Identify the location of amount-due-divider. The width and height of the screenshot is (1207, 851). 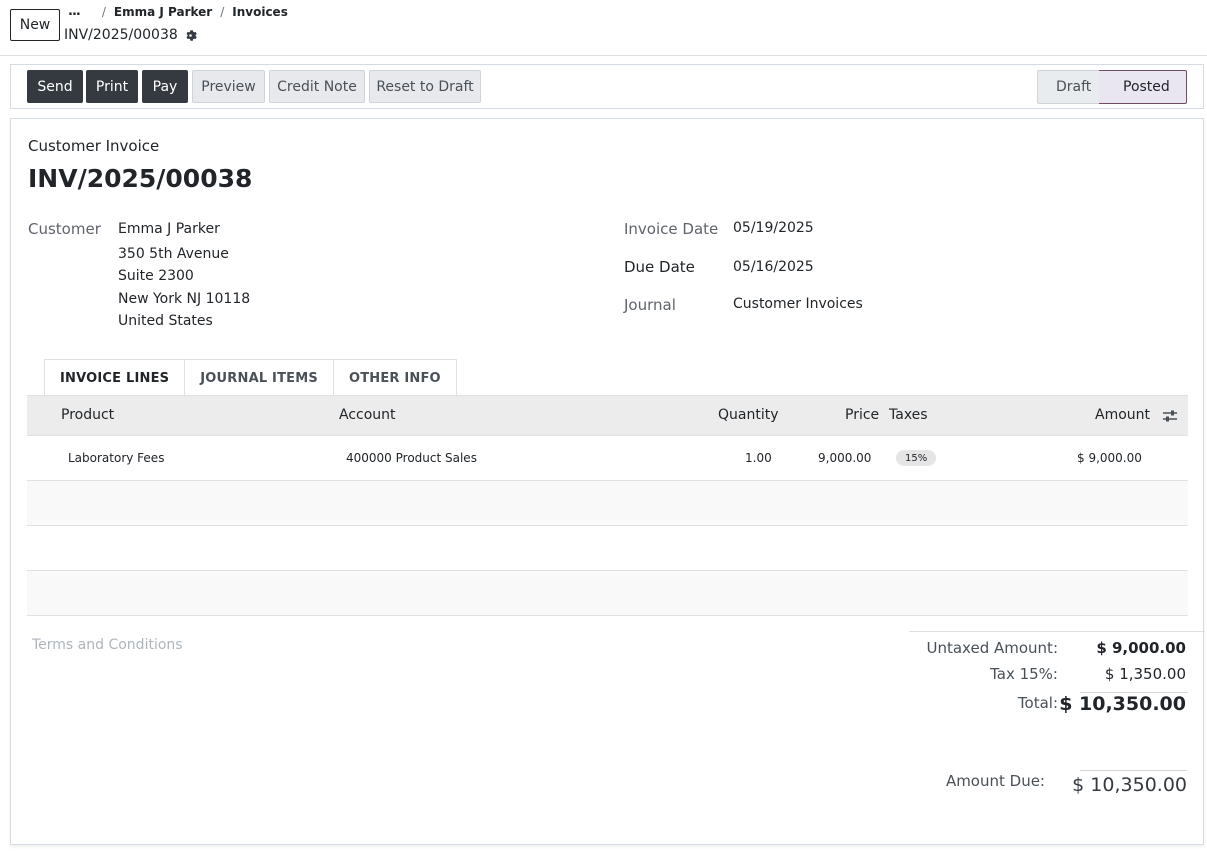
(1133, 770).